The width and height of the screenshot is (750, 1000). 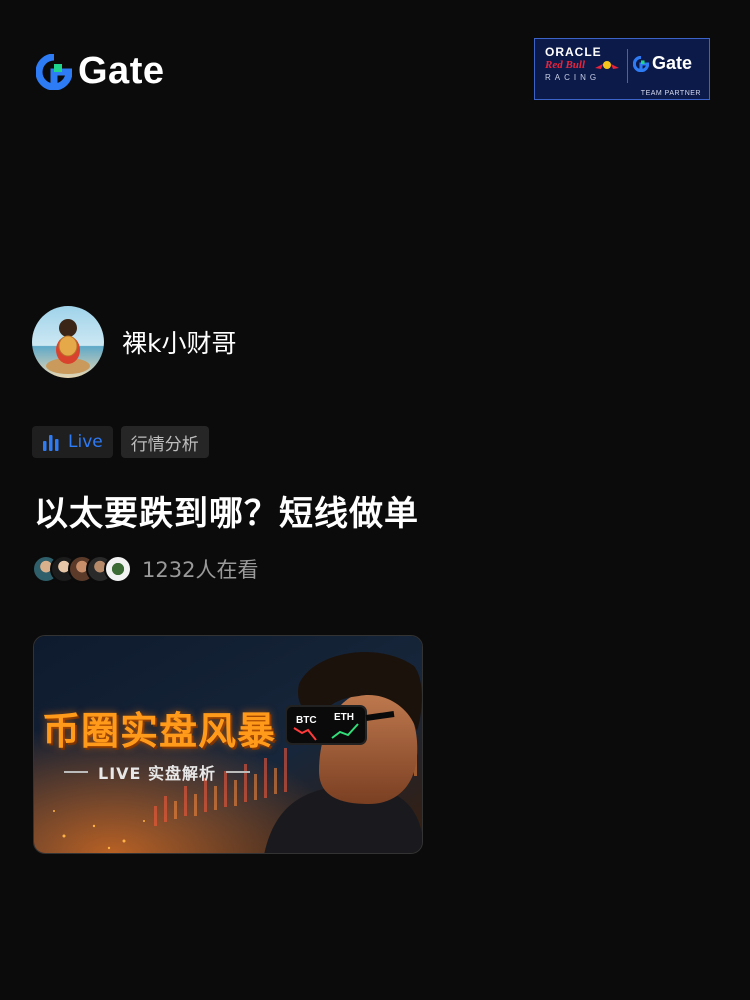 I want to click on team-partner-text: TEAM PARTNER, so click(x=670, y=93).